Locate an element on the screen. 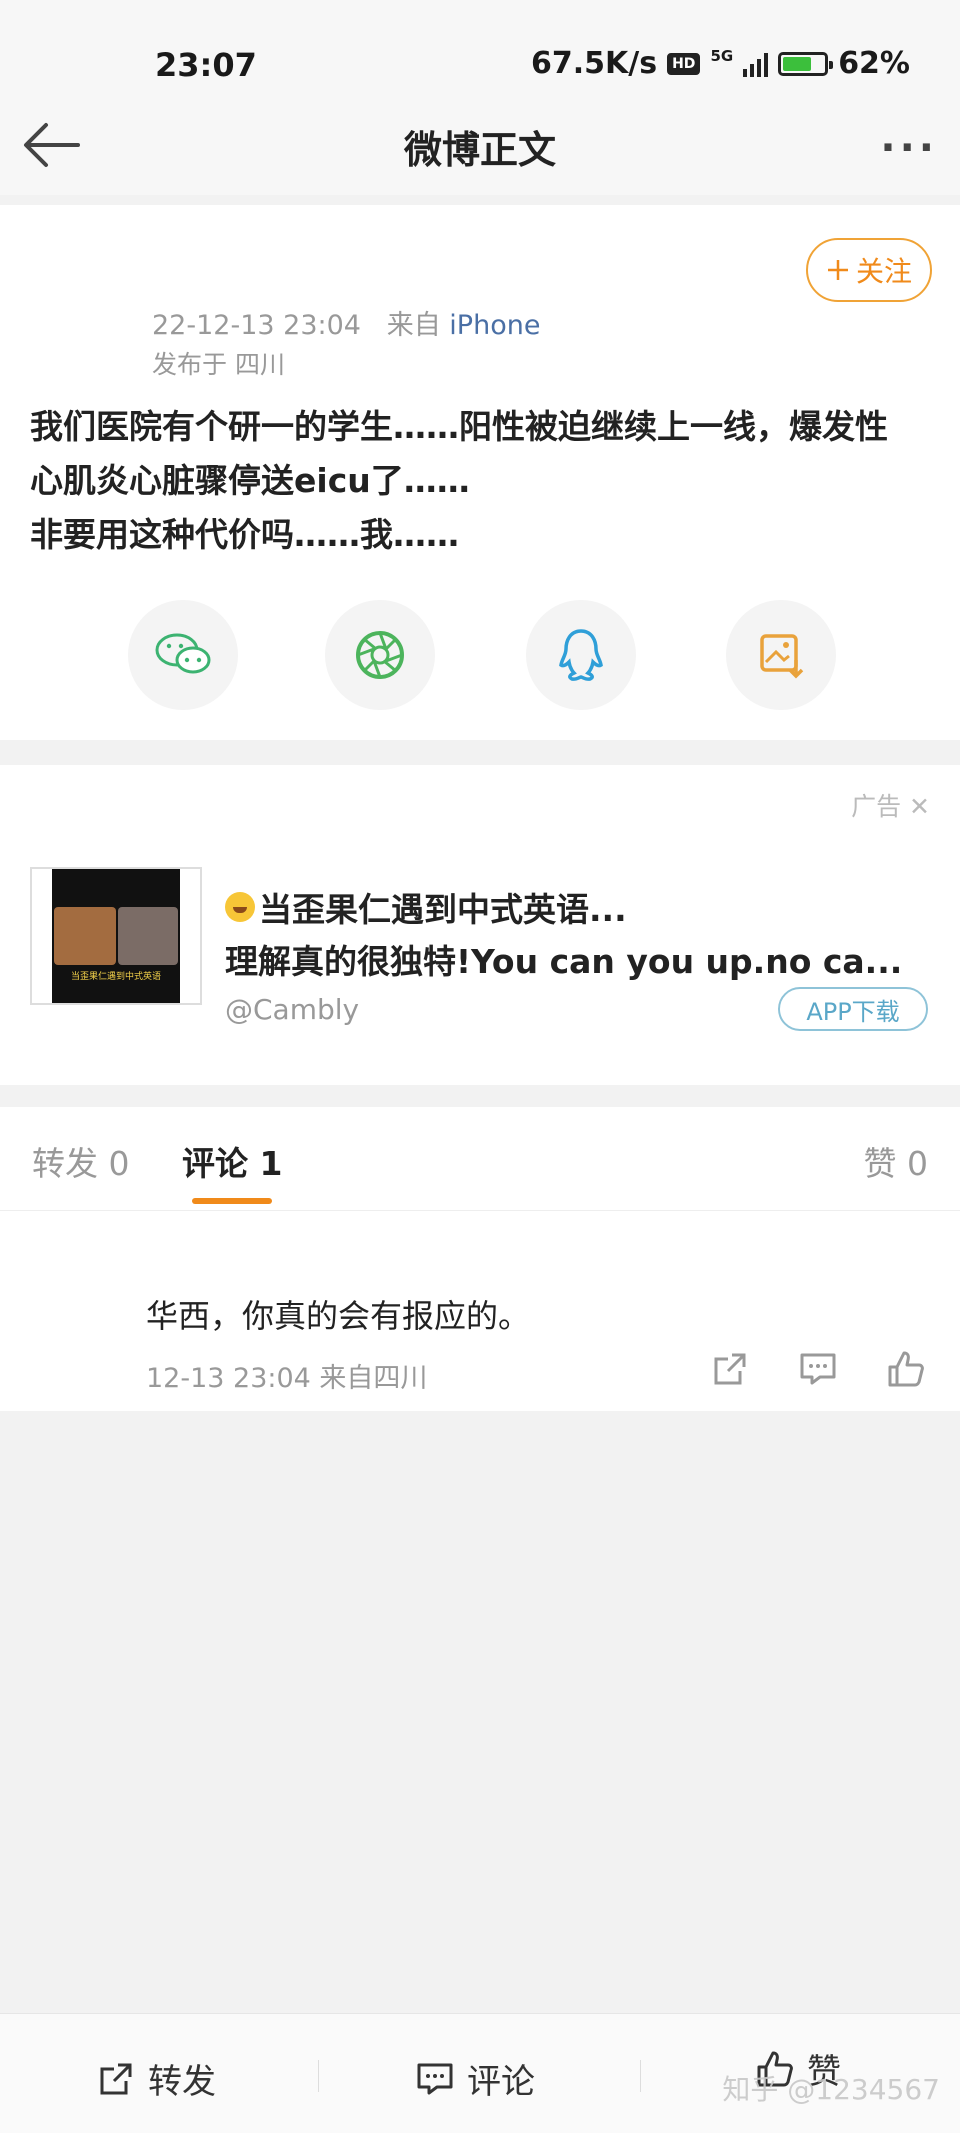 The height and width of the screenshot is (2133, 960). thumbs-up-icon is located at coordinates (906, 1369).